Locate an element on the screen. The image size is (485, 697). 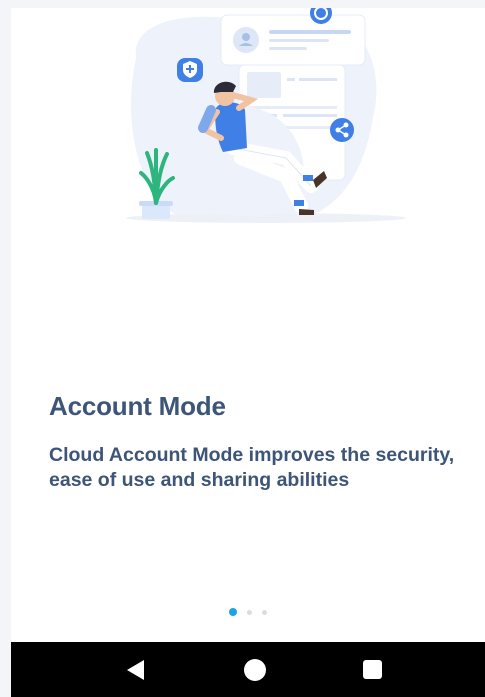
home-circle-icon is located at coordinates (255, 669).